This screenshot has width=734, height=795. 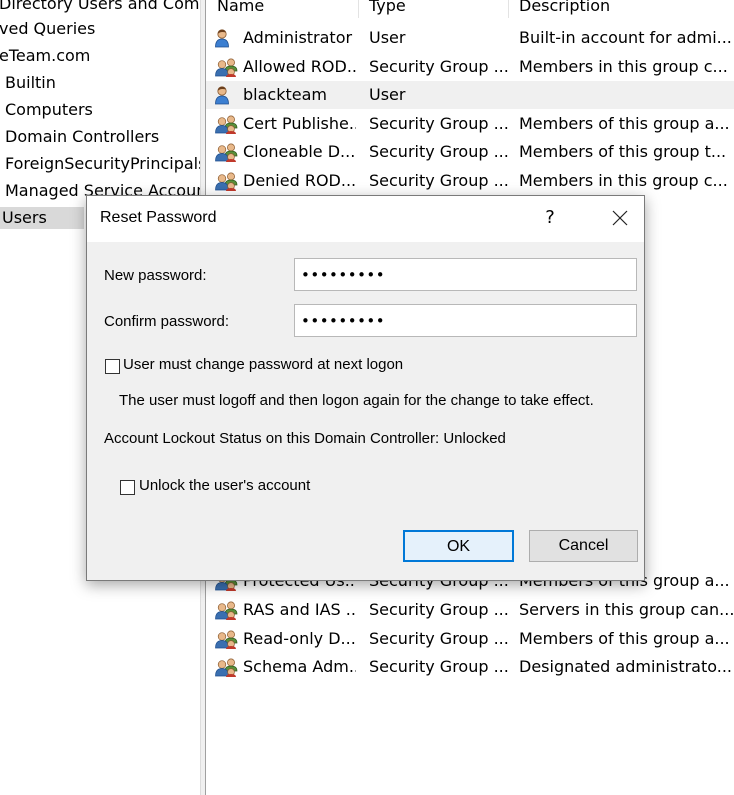 What do you see at coordinates (285, 95) in the screenshot?
I see `row-name: blackteam` at bounding box center [285, 95].